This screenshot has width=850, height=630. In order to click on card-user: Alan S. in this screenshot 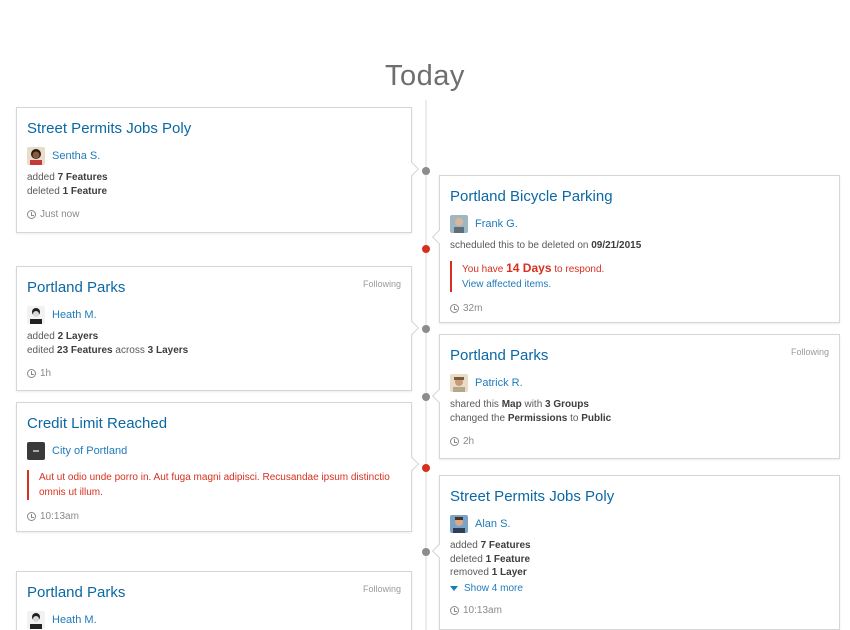, I will do `click(639, 524)`.